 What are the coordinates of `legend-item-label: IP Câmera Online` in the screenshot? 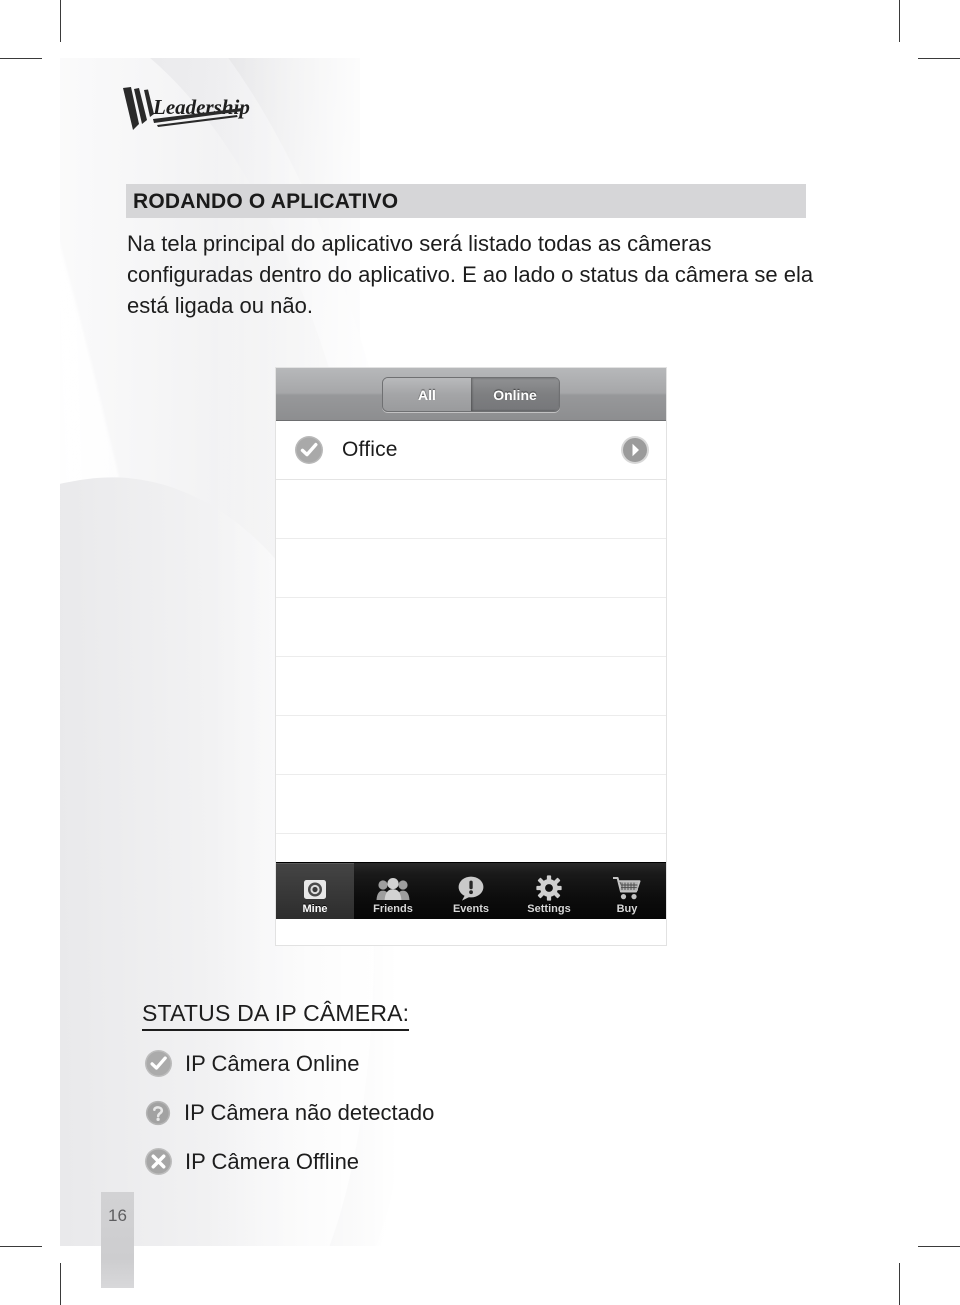 It's located at (272, 1063).